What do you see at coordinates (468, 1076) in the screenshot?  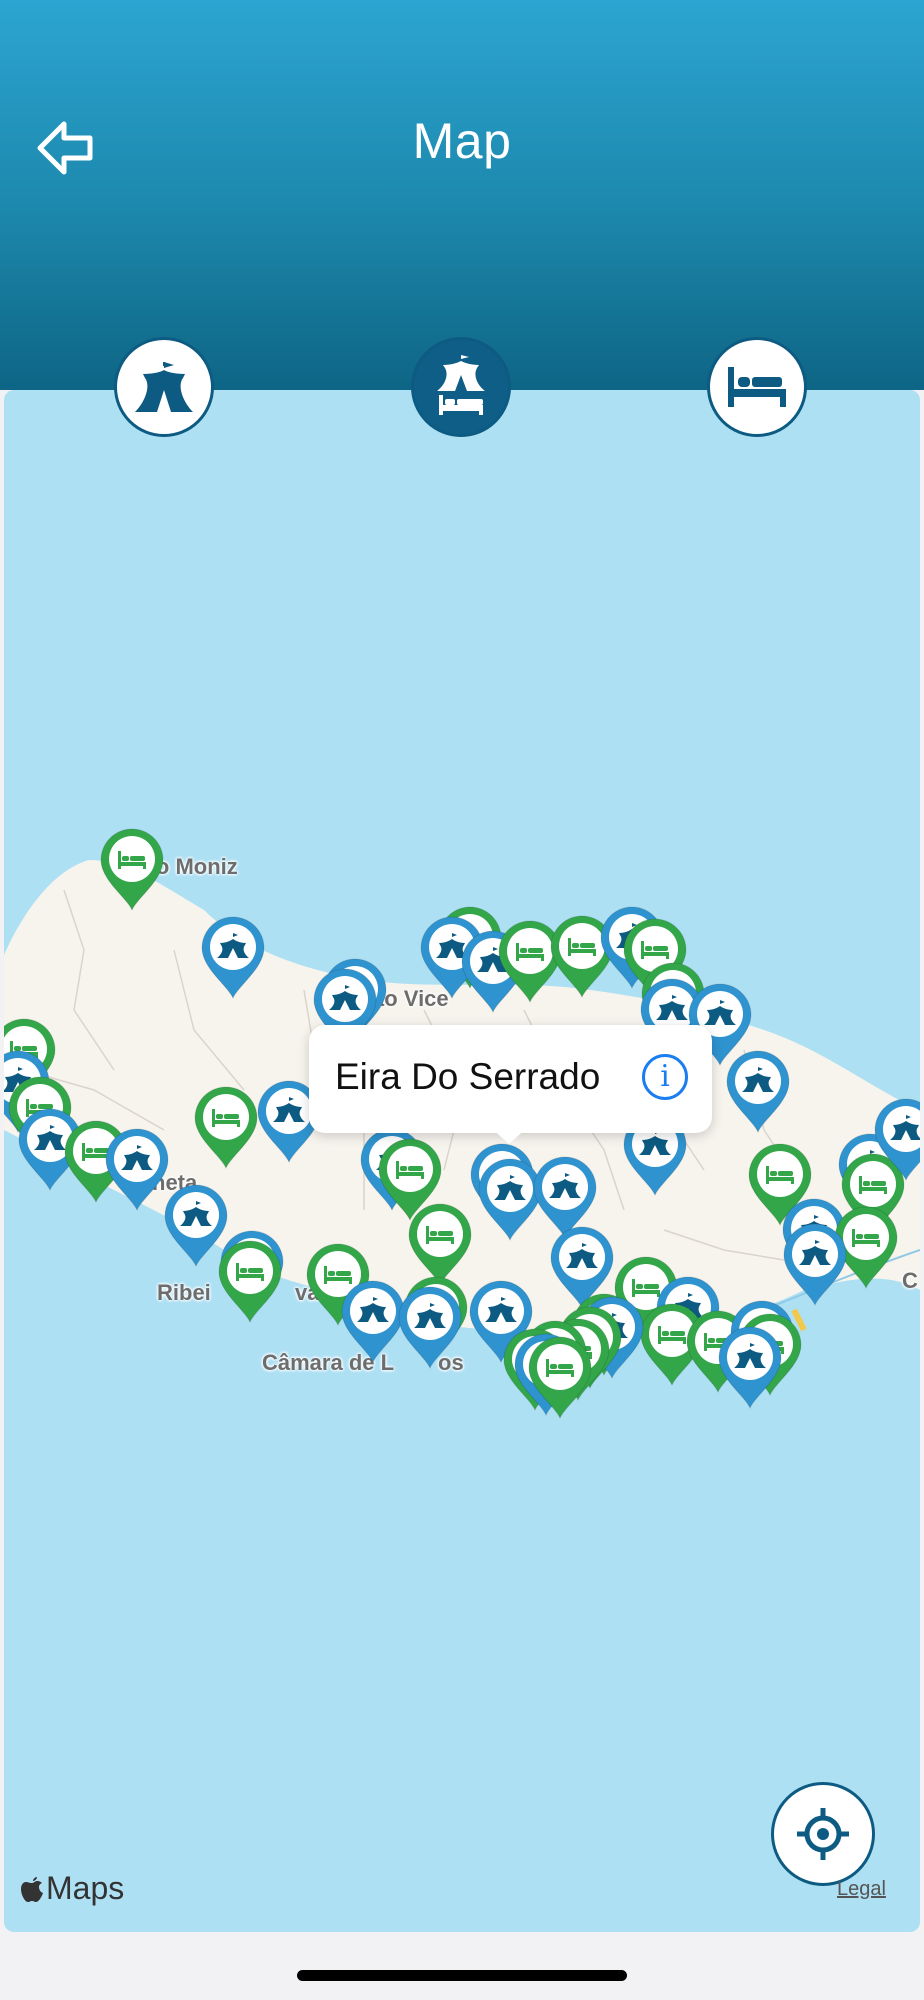 I see `callout-title: Eira Do Serrado` at bounding box center [468, 1076].